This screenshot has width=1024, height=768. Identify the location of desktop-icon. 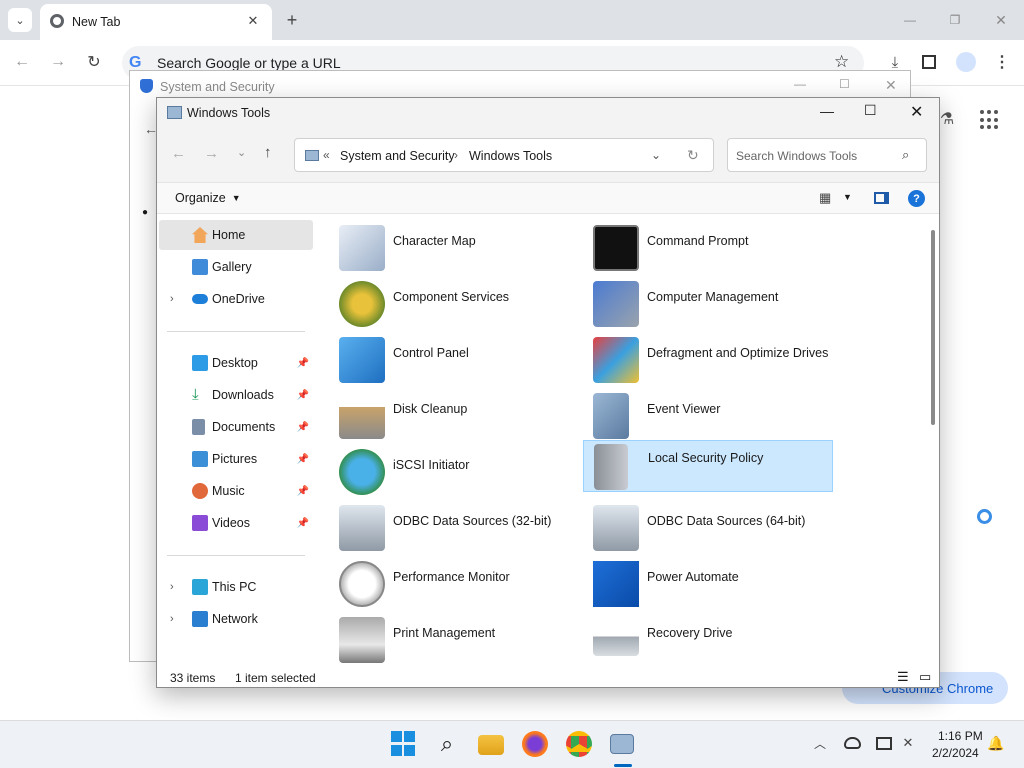
(200, 363).